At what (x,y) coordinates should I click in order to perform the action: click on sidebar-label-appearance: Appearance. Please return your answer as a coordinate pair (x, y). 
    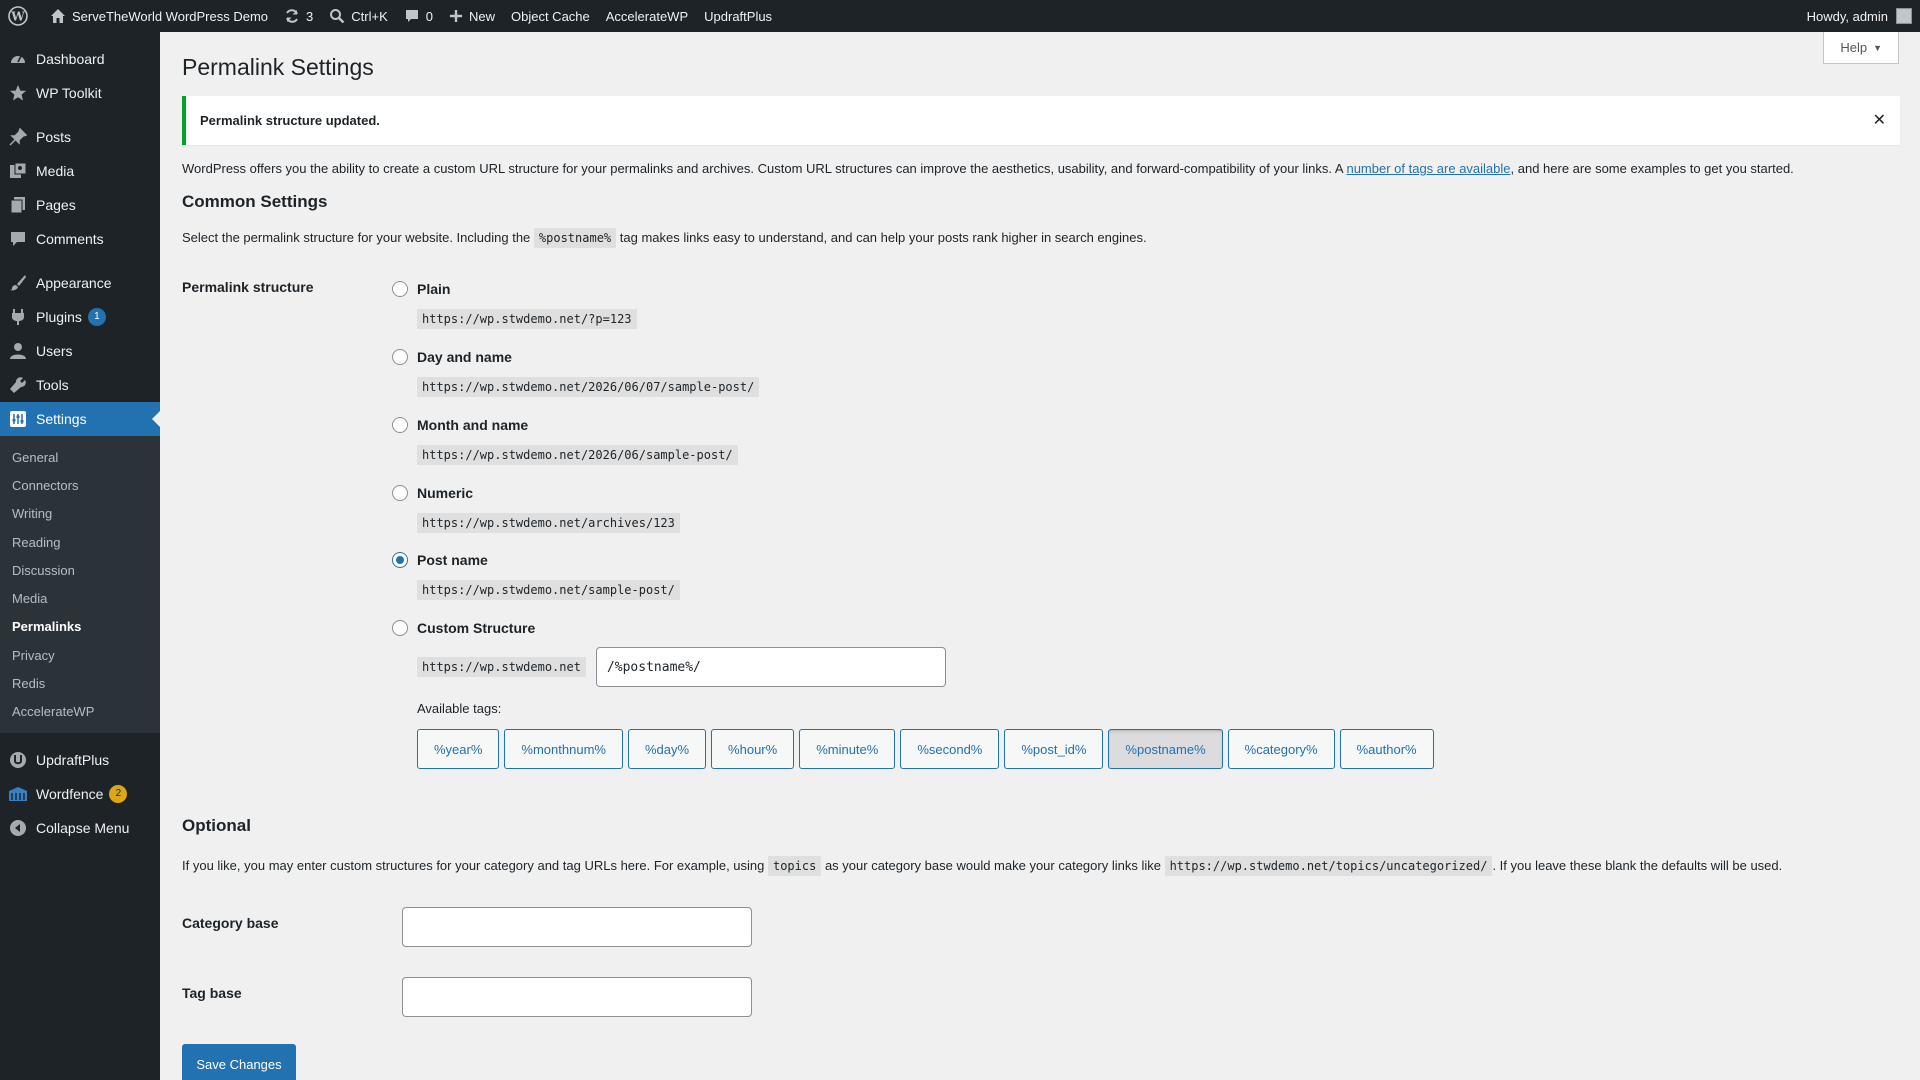
    Looking at the image, I should click on (74, 283).